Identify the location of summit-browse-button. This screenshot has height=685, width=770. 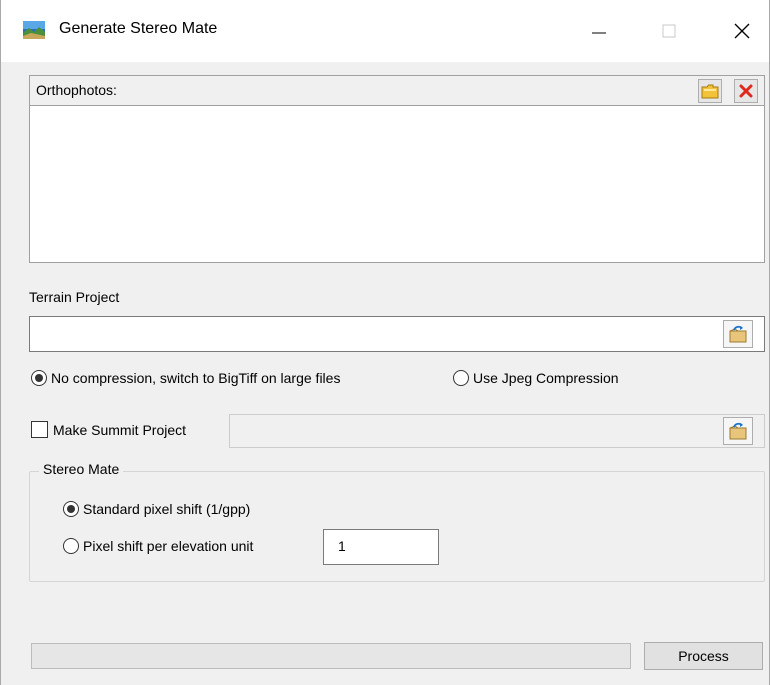
(738, 431).